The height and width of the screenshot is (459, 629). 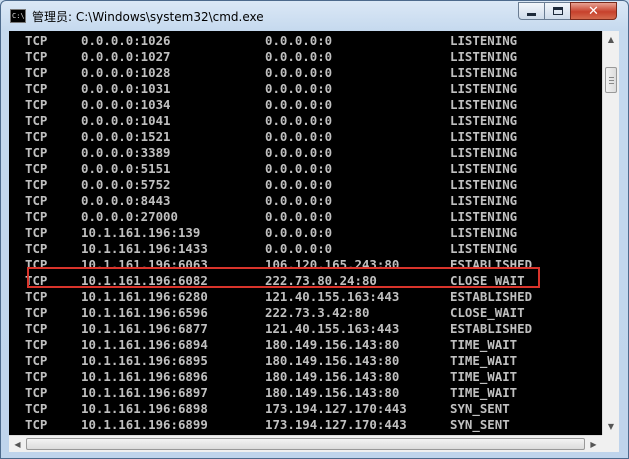 What do you see at coordinates (126, 56) in the screenshot?
I see `cell-local: 0.0.0.0:1027` at bounding box center [126, 56].